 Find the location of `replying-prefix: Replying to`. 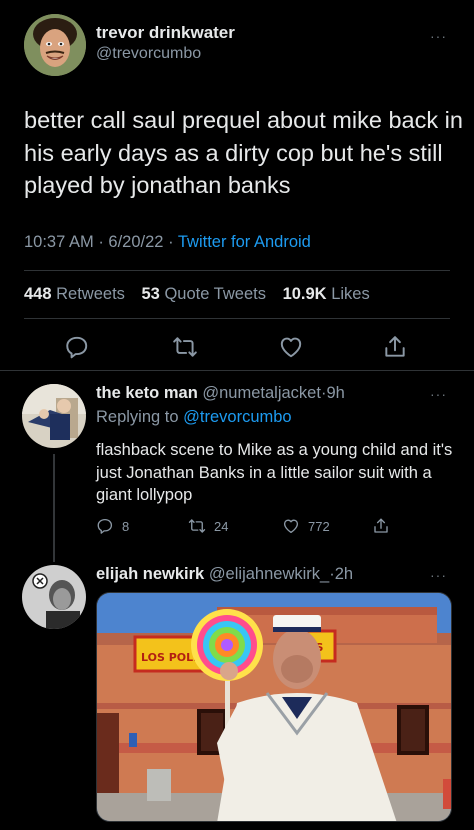

replying-prefix: Replying to is located at coordinates (137, 417).